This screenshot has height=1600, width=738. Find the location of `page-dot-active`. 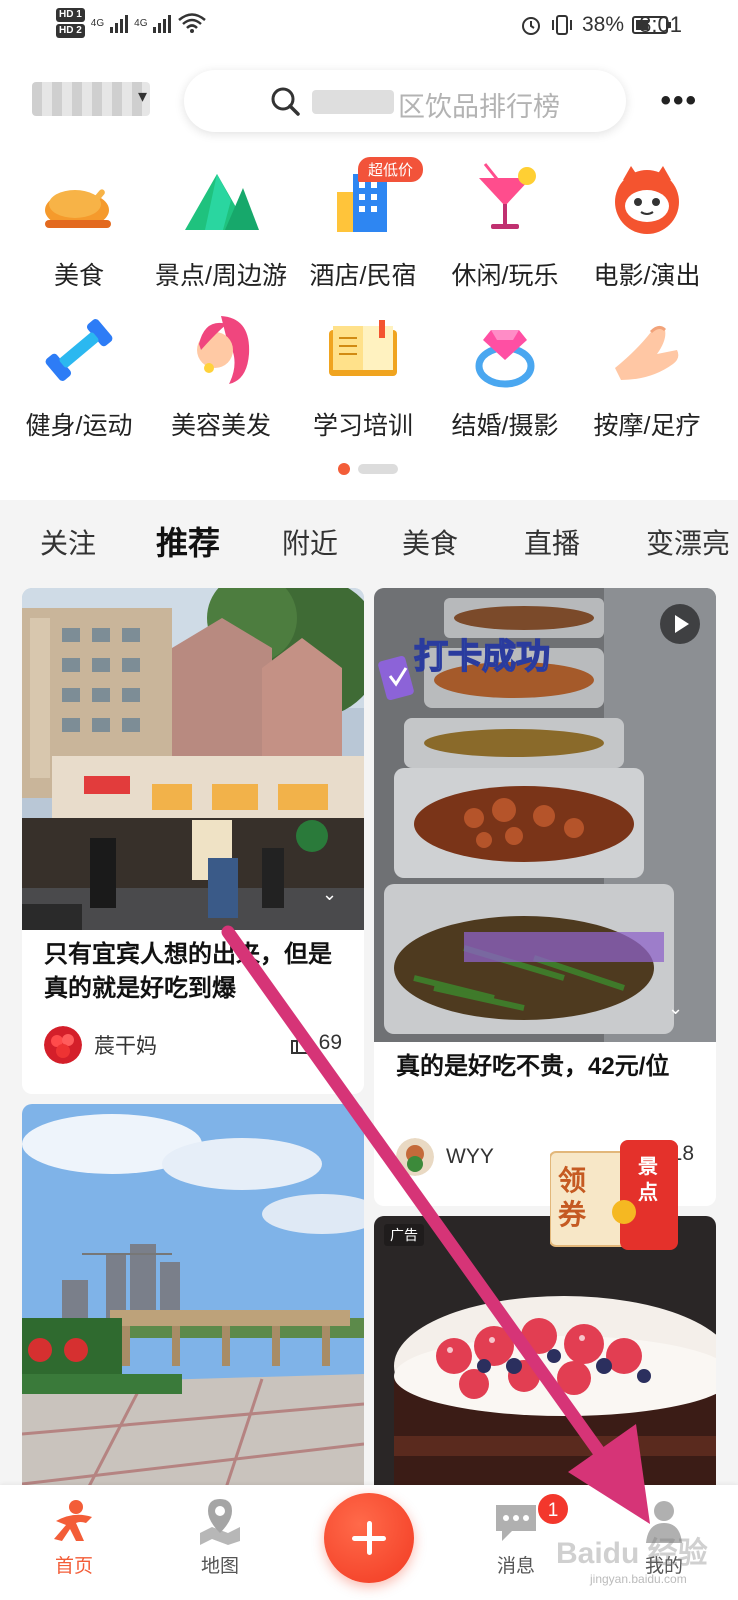

page-dot-active is located at coordinates (344, 469).